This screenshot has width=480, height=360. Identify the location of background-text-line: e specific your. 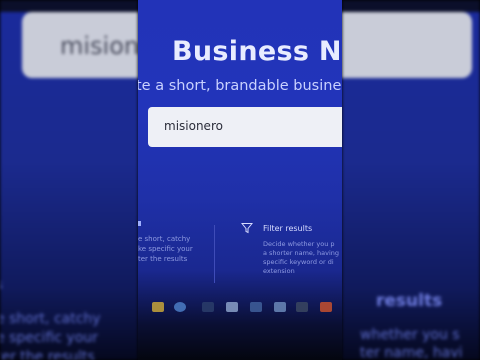
(49, 338).